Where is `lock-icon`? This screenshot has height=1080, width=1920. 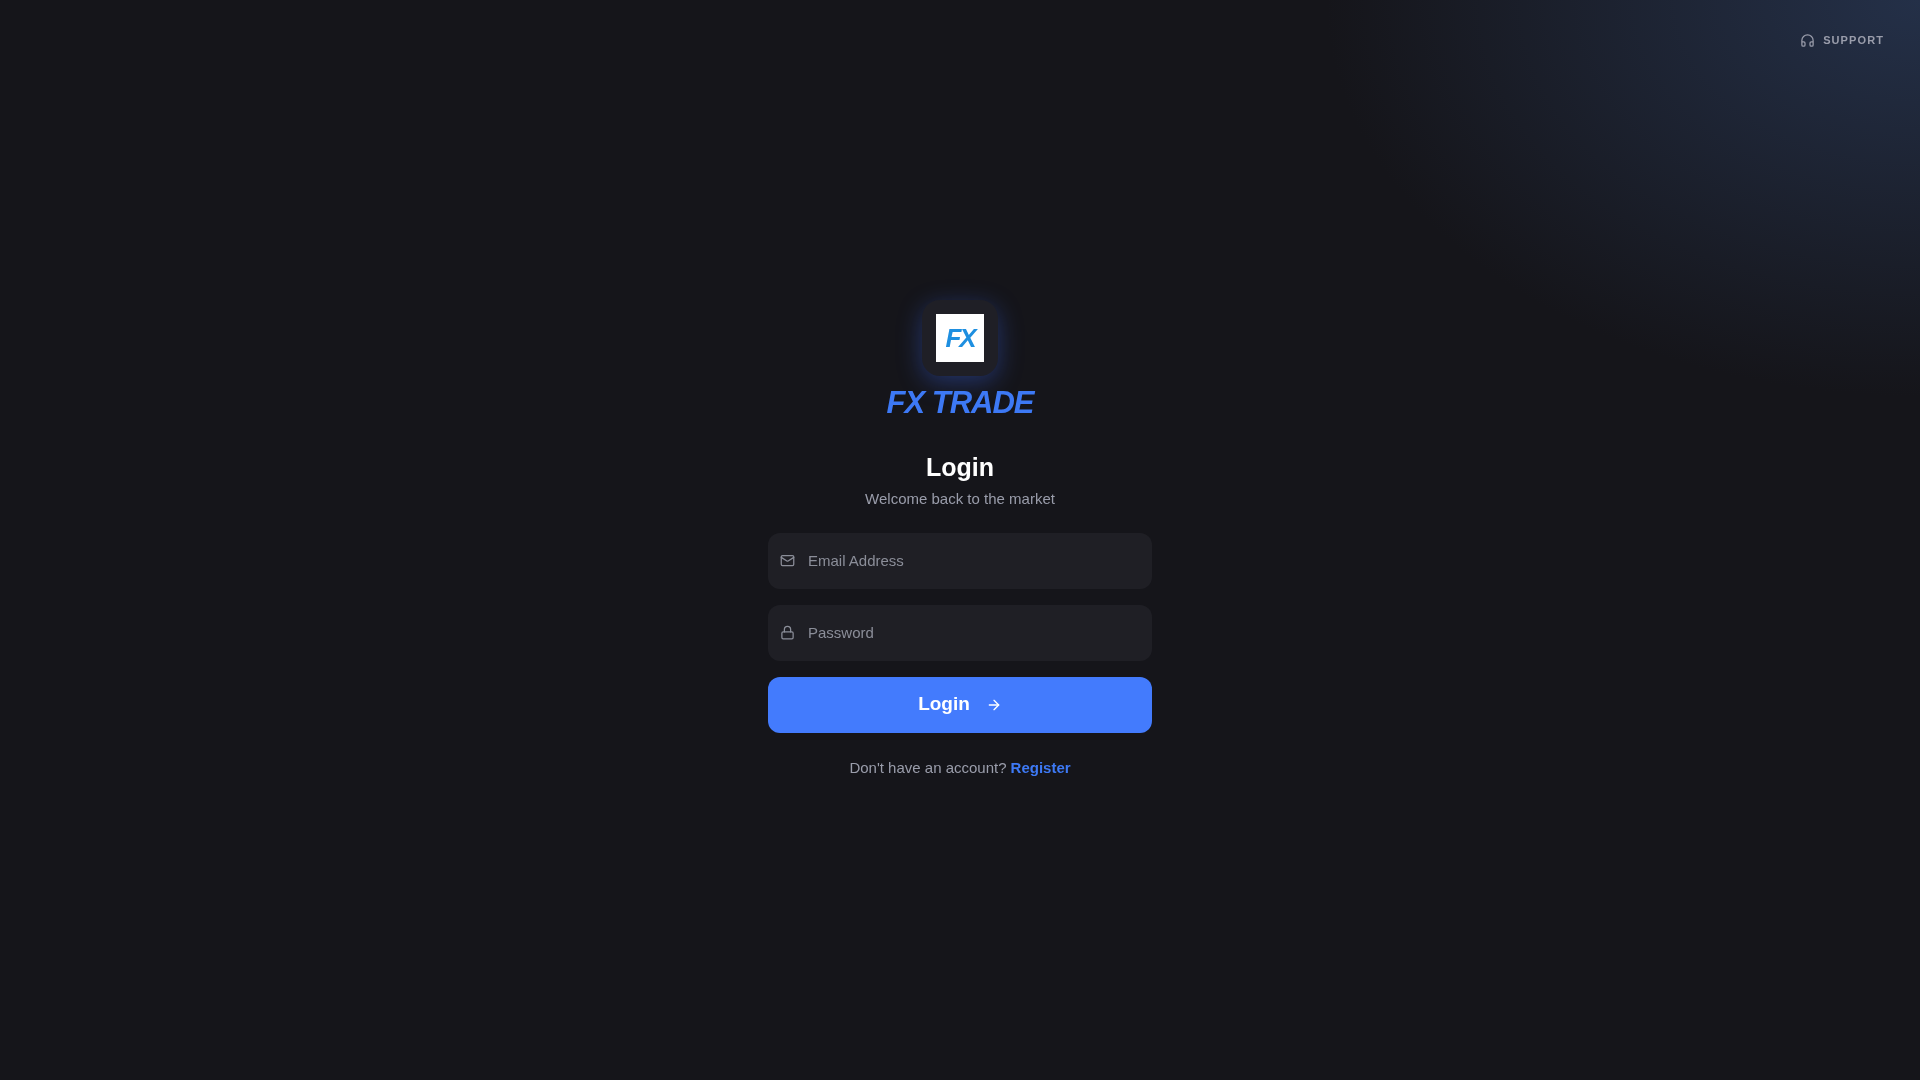
lock-icon is located at coordinates (787, 632).